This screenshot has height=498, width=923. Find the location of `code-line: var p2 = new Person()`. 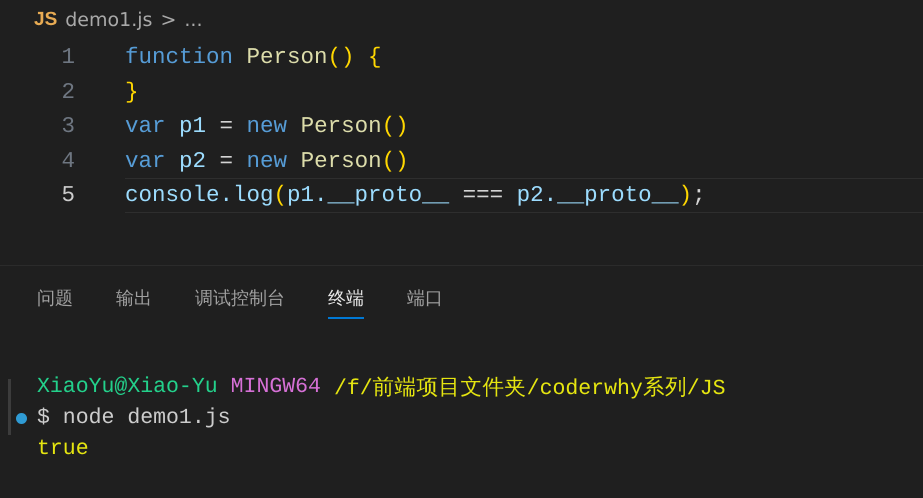

code-line: var p2 = new Person() is located at coordinates (267, 161).